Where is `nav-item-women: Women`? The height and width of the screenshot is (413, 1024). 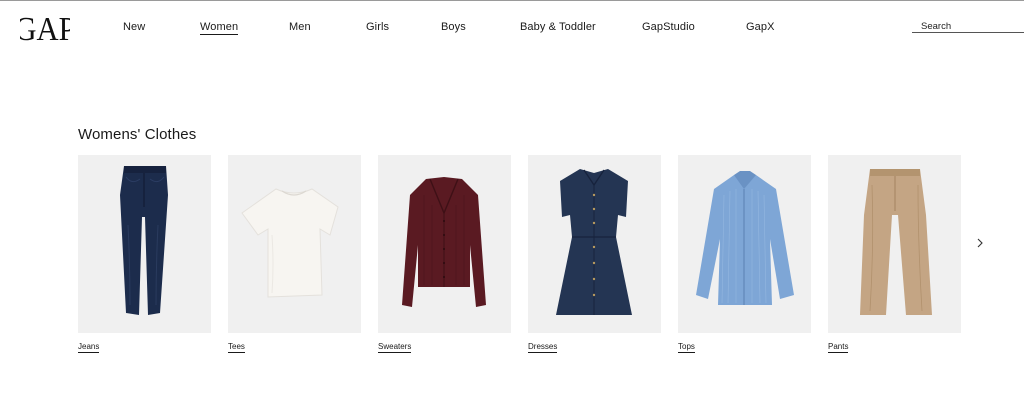
nav-item-women: Women is located at coordinates (219, 28).